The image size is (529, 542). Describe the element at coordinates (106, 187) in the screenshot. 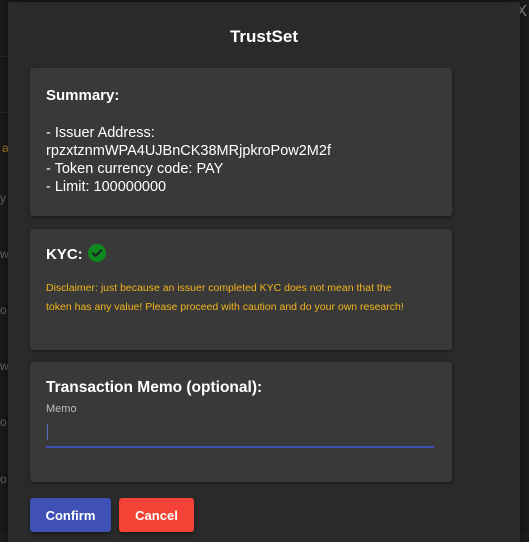

I see `trust-limit: - Limit: 100000000` at that location.